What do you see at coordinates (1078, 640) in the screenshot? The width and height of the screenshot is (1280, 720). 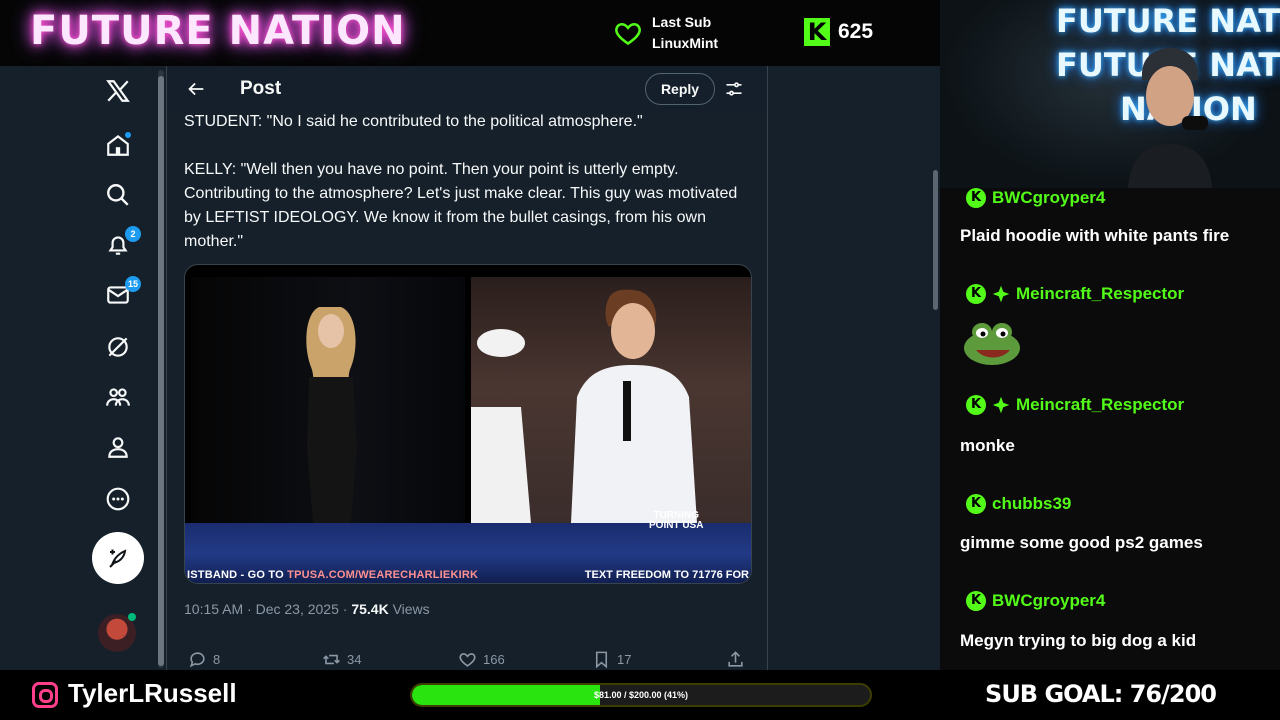 I see `chat-message: Megyn trying to big dog a kid` at bounding box center [1078, 640].